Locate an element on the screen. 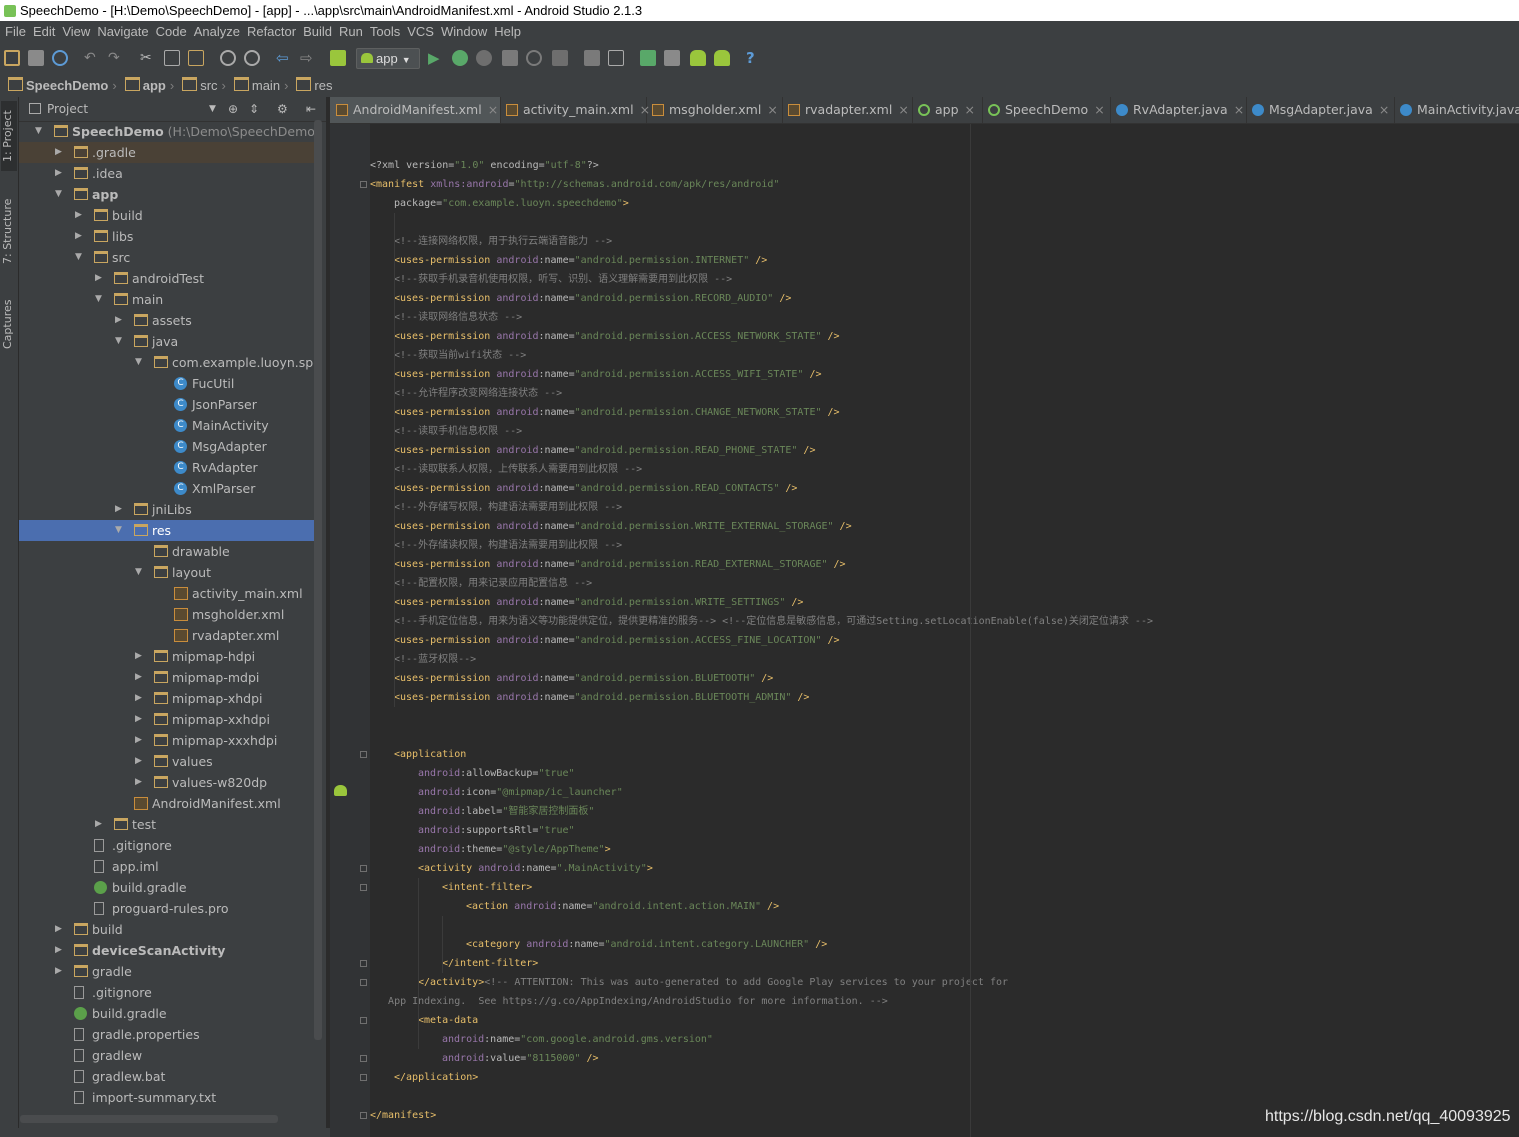 This screenshot has height=1137, width=1519. editor-tab: SpeechDemo × is located at coordinates (1046, 110).